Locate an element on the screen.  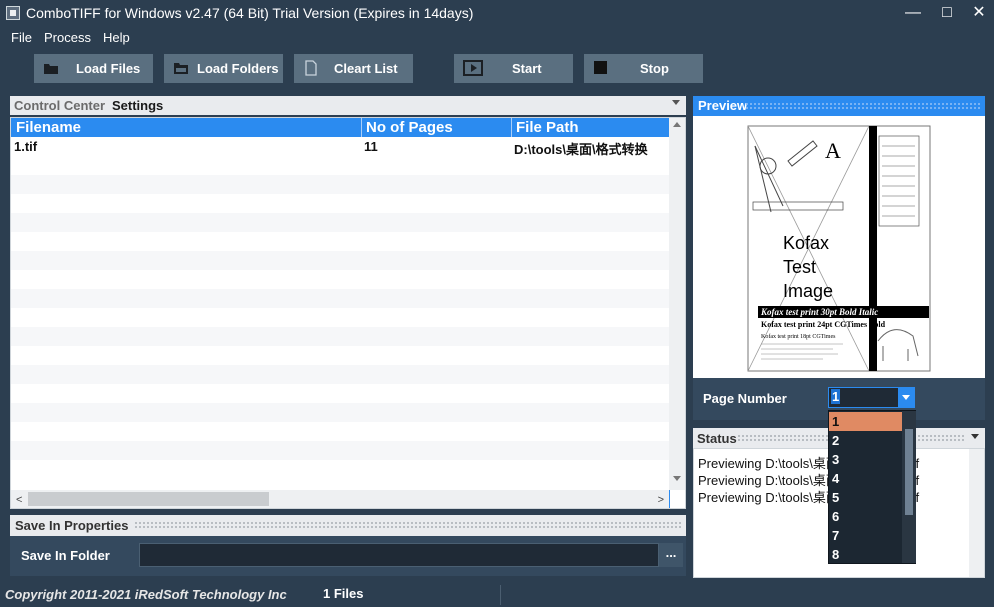
scroll-right-icon: > is located at coordinates (661, 500).